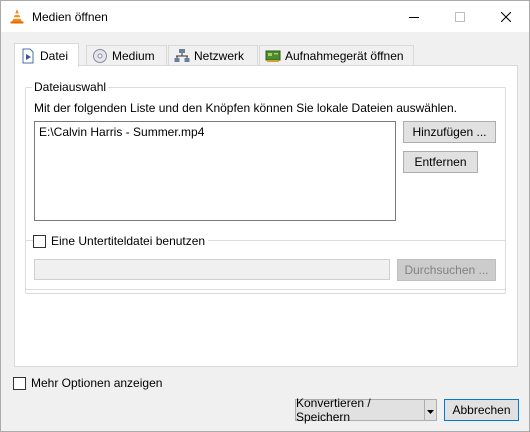 The height and width of the screenshot is (432, 530). I want to click on more-options-label: Mehr Optionen anzeigen, so click(96, 383).